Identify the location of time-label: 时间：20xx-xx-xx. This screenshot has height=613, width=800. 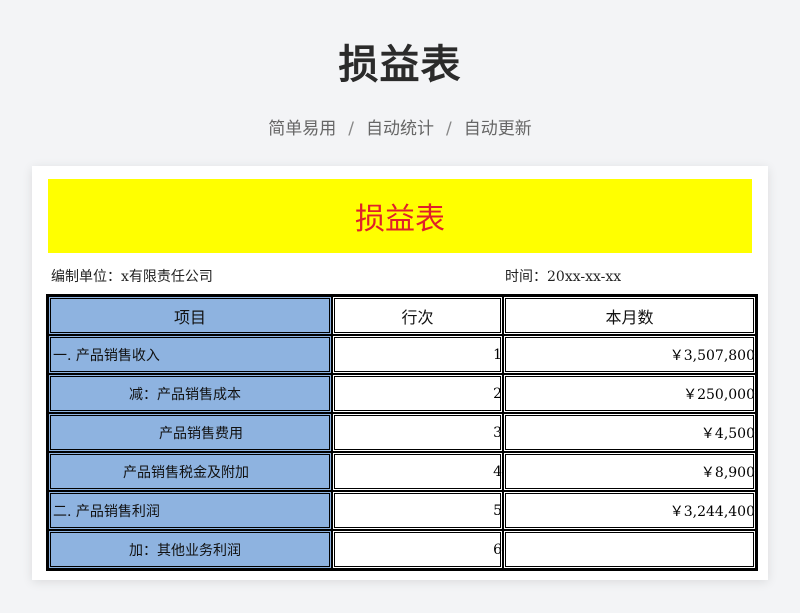
(563, 277).